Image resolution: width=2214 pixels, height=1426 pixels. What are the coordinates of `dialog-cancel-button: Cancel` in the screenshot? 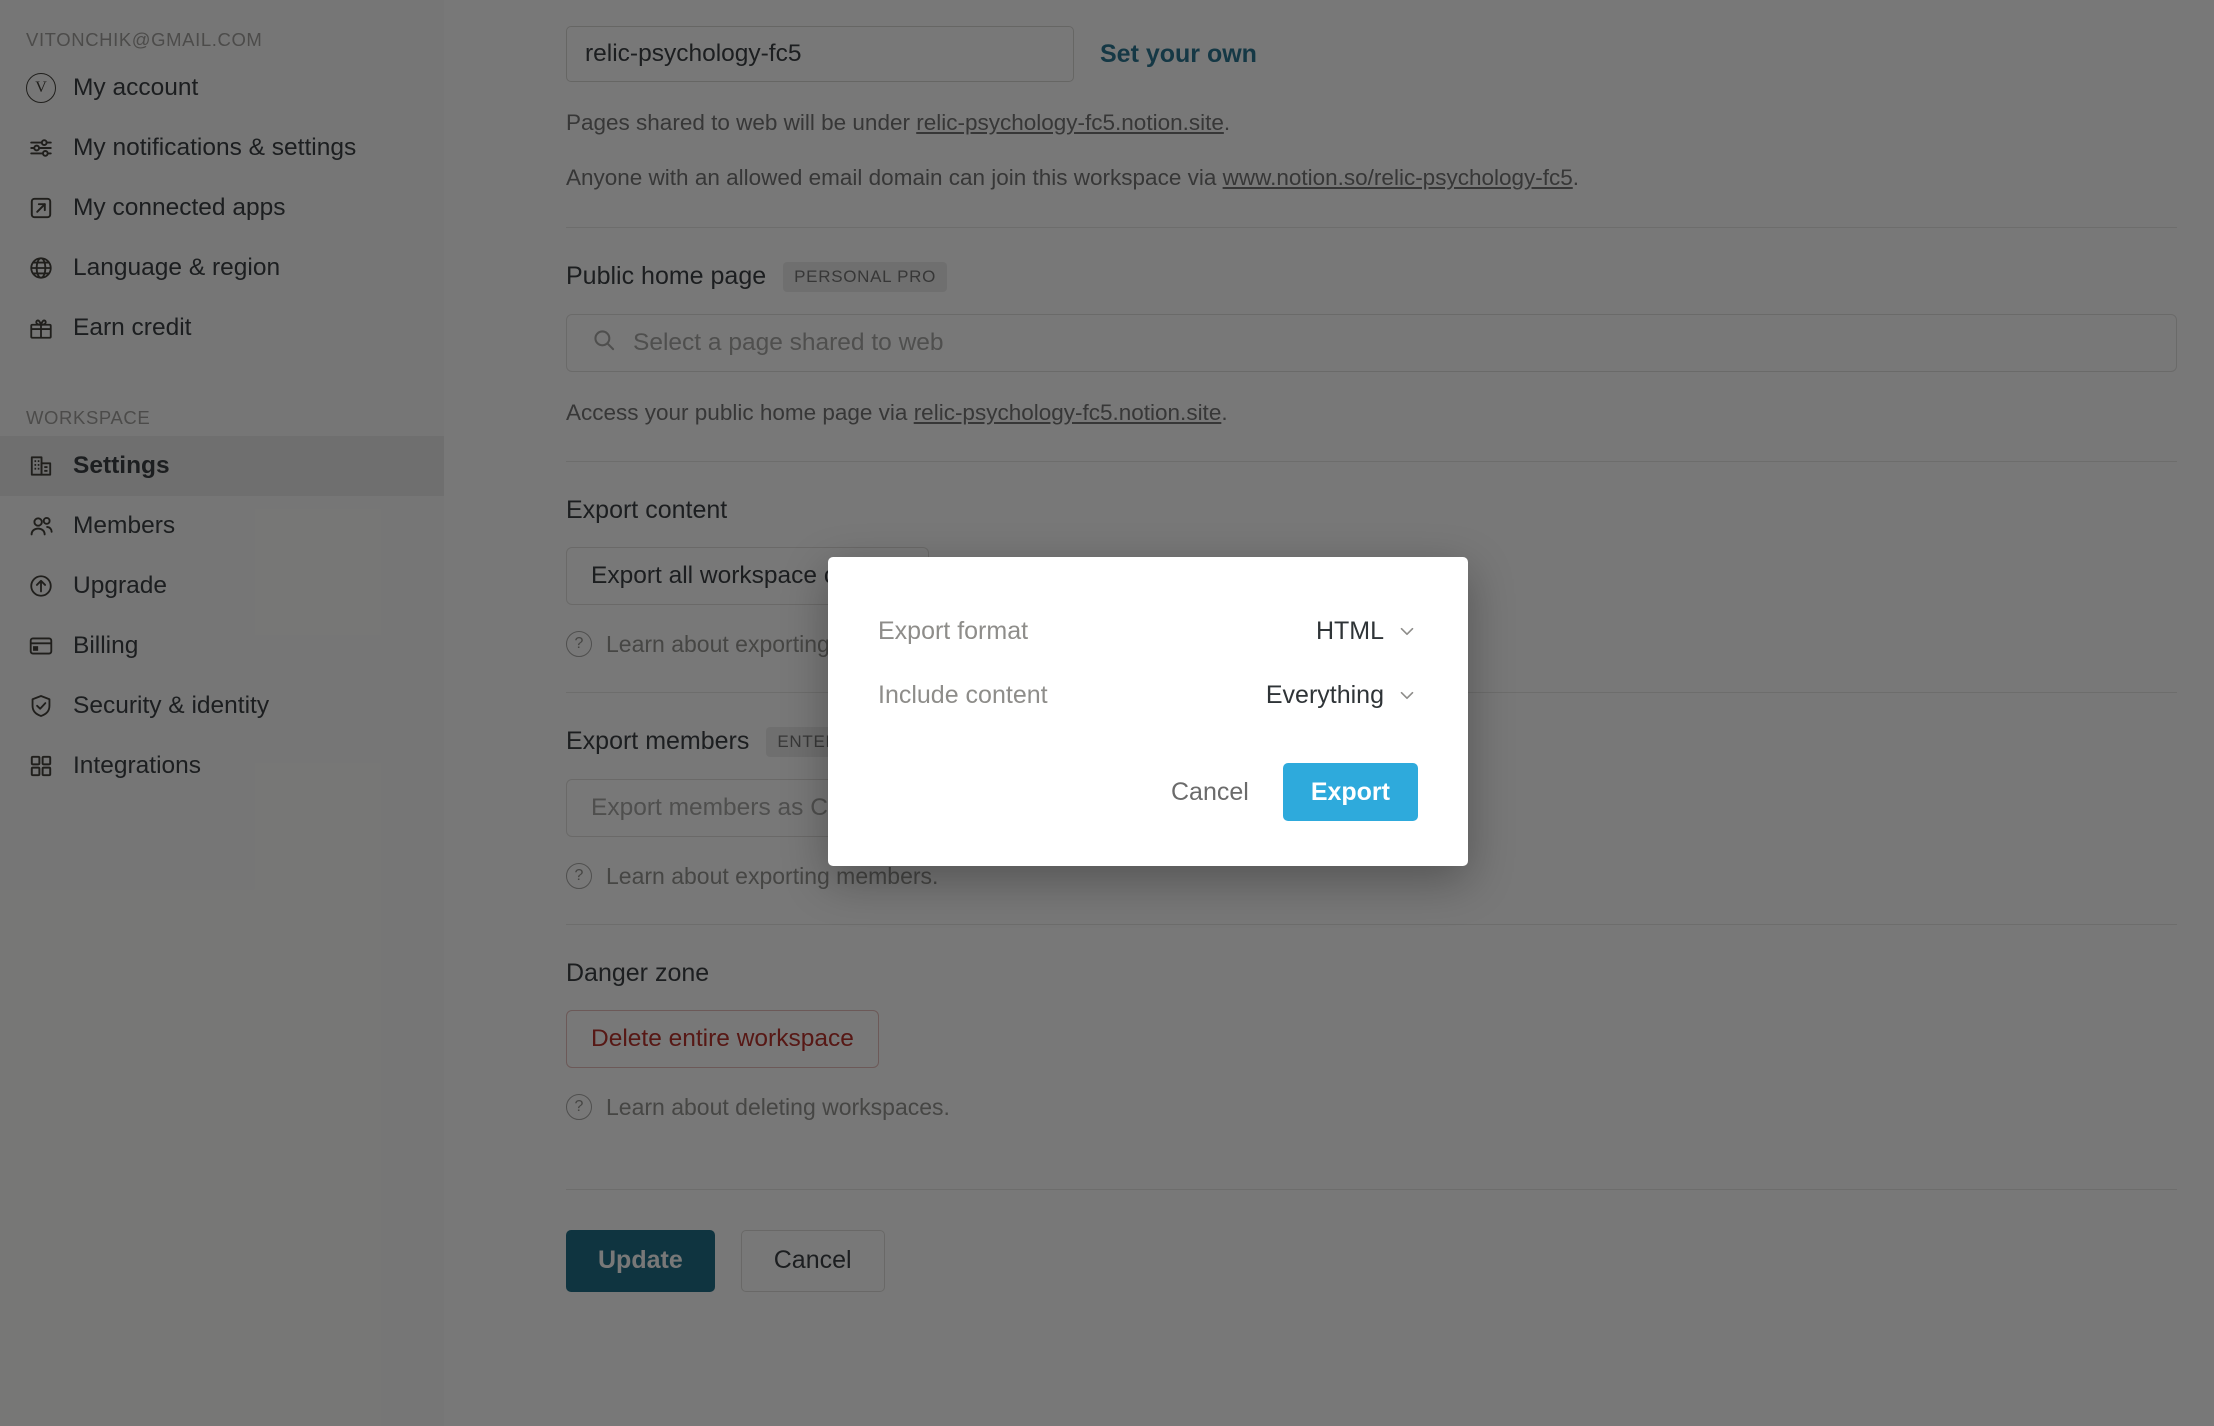 It's located at (1210, 792).